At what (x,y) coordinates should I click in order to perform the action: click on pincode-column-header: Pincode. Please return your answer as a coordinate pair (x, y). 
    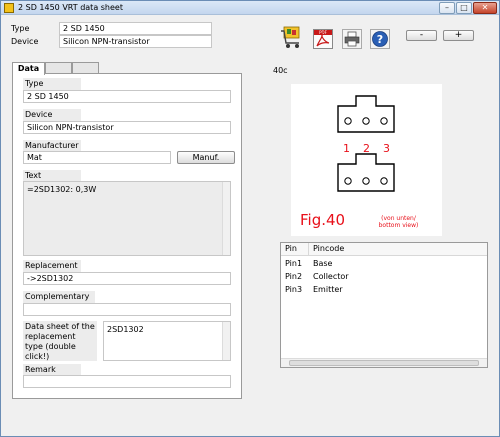
    Looking at the image, I should click on (398, 249).